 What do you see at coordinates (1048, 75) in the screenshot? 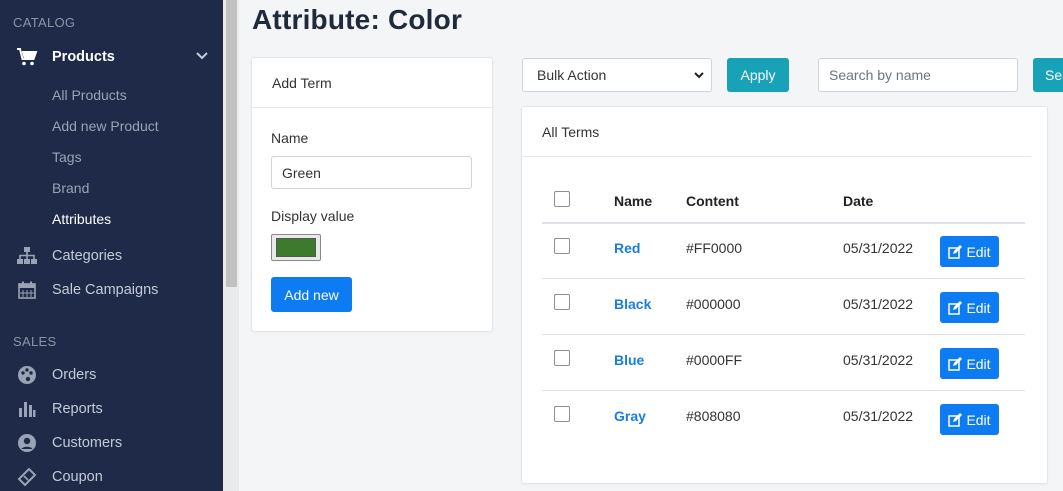
I see `search-button: Sea` at bounding box center [1048, 75].